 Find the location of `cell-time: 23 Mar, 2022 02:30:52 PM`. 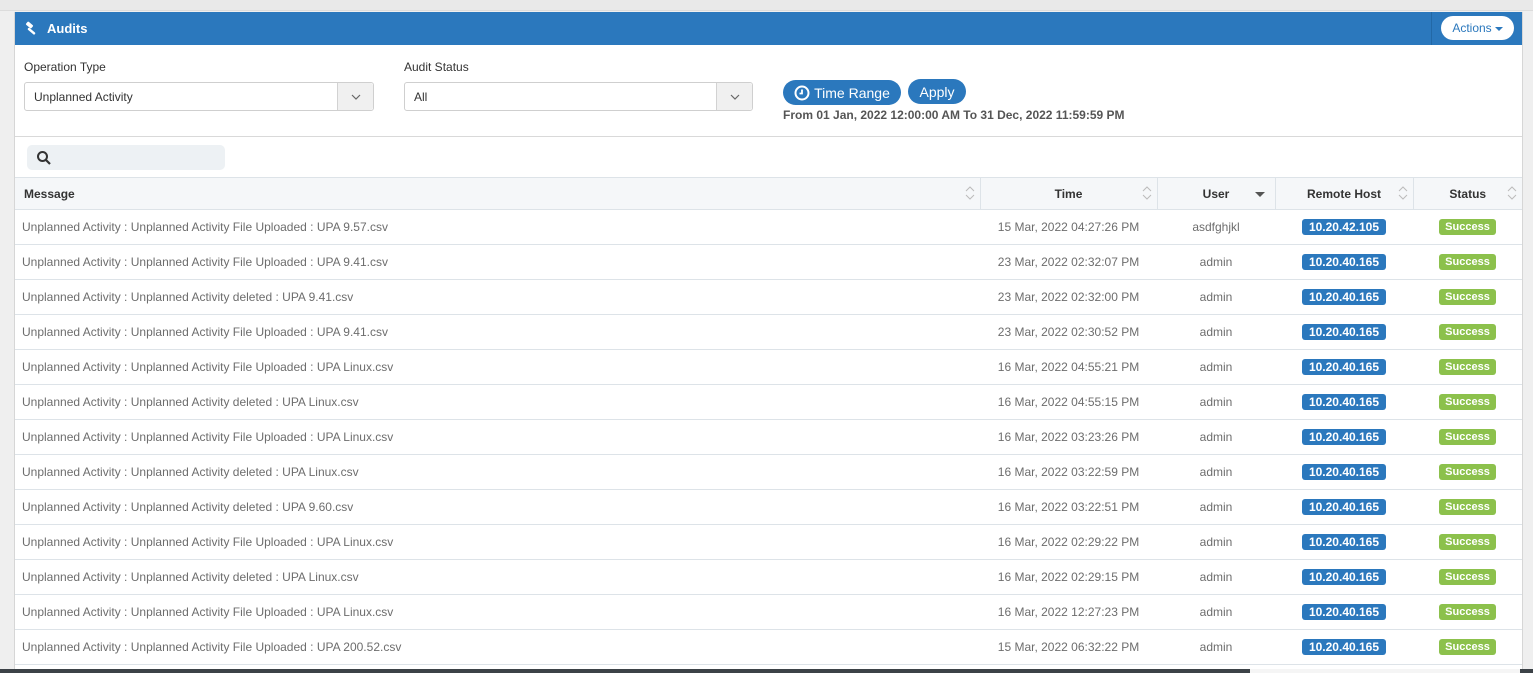

cell-time: 23 Mar, 2022 02:30:52 PM is located at coordinates (1068, 332).